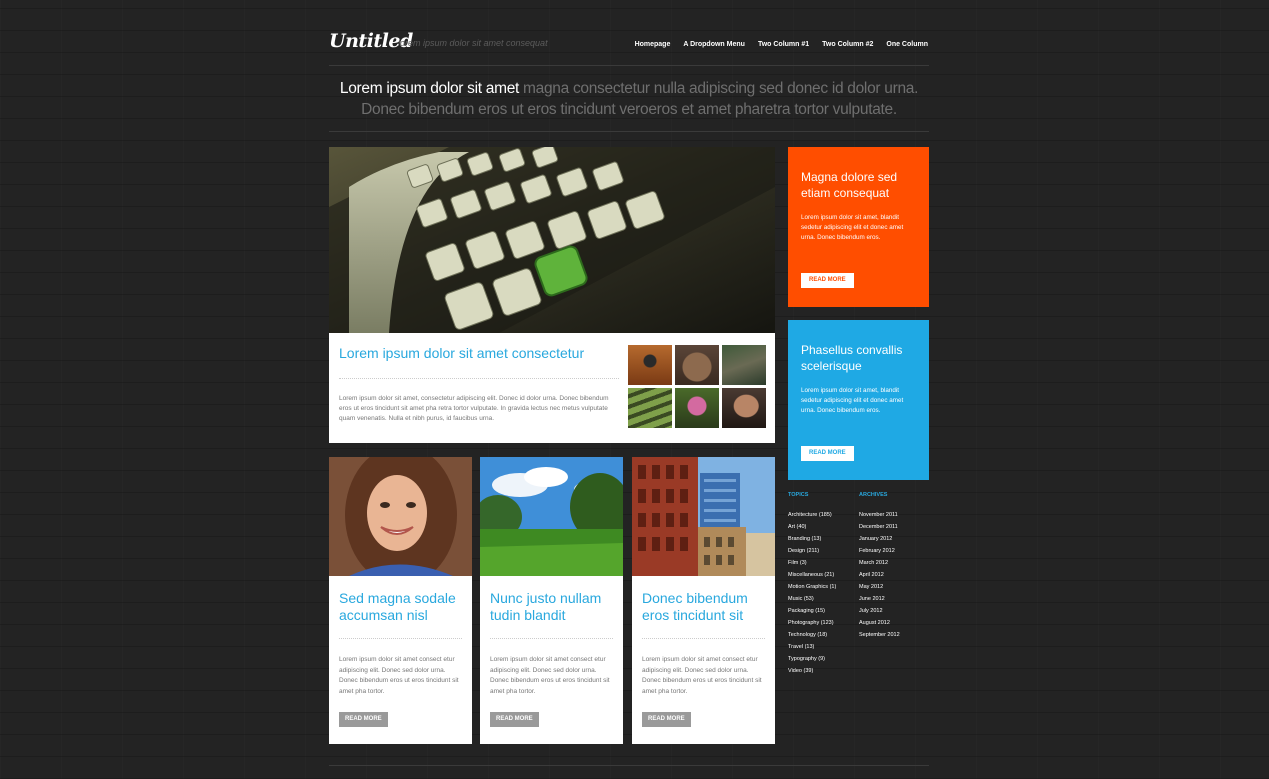 The height and width of the screenshot is (779, 1269). I want to click on topic-link: Architecture (185), so click(812, 515).